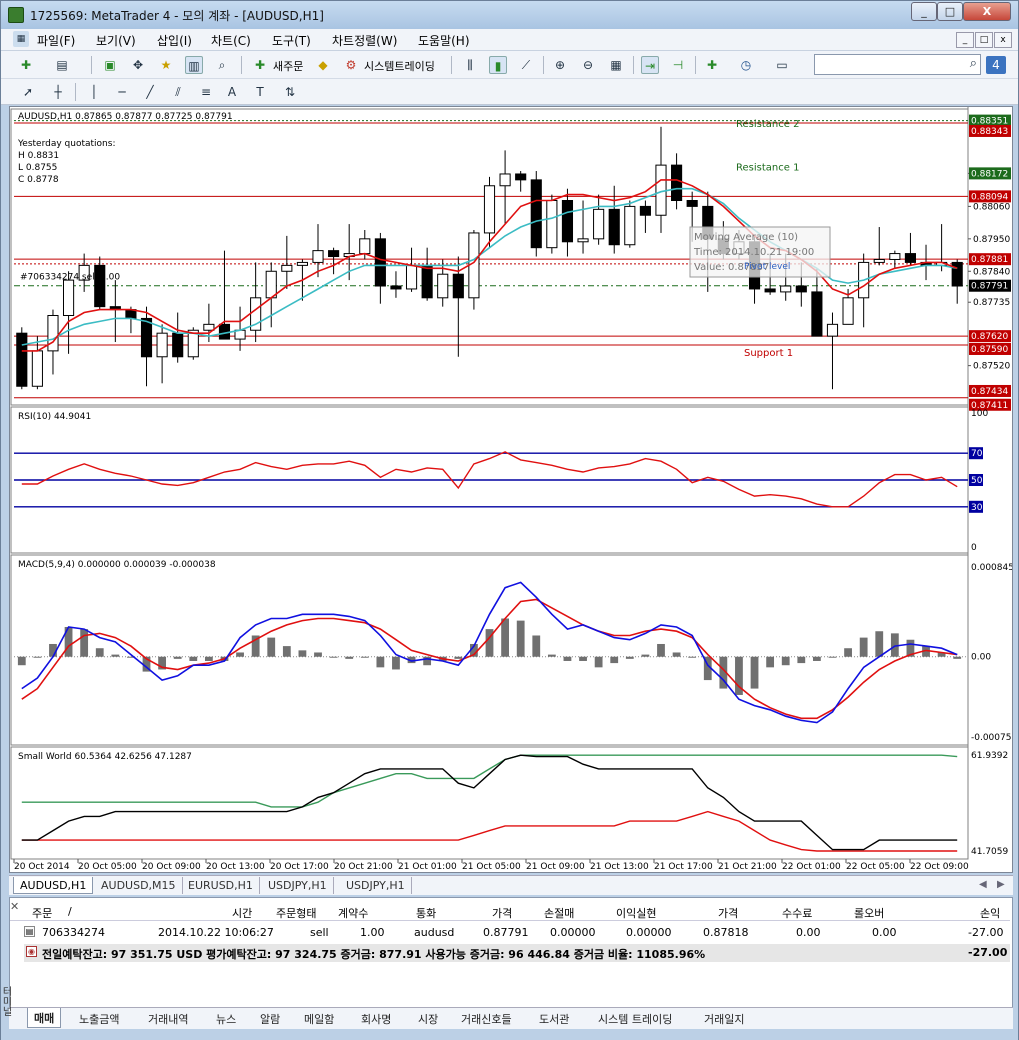  I want to click on horizontal-line-icon: ─, so click(122, 92).